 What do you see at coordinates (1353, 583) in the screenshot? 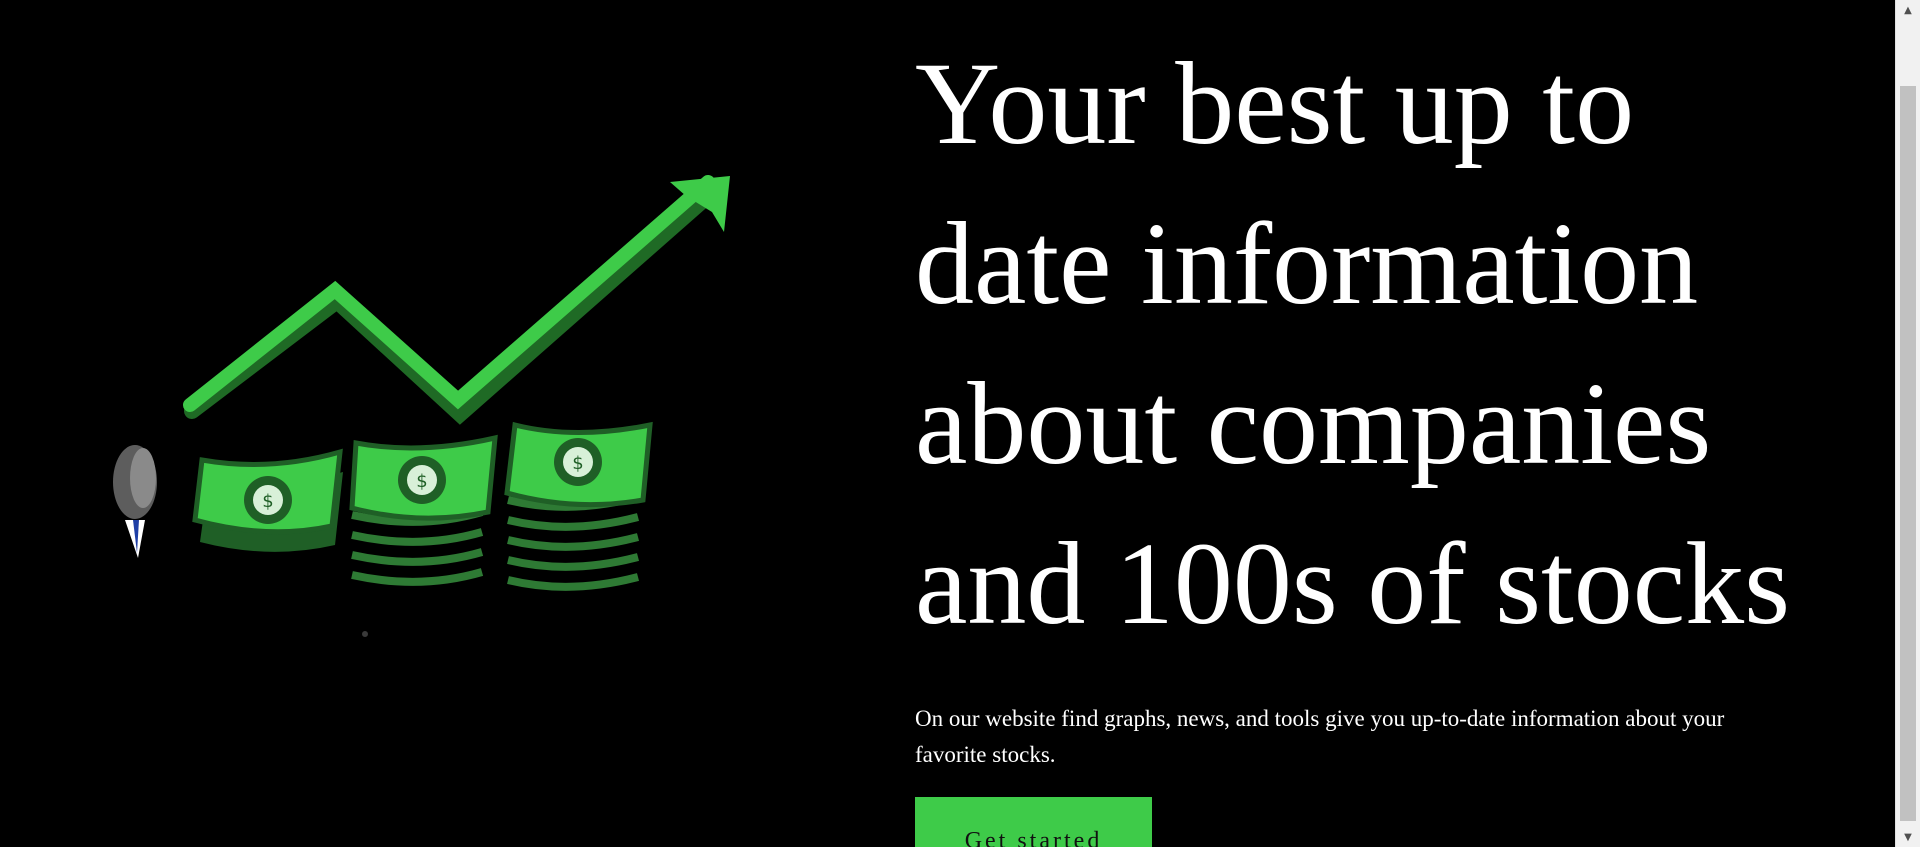
I see `headline-line: and 100s of stocks` at bounding box center [1353, 583].